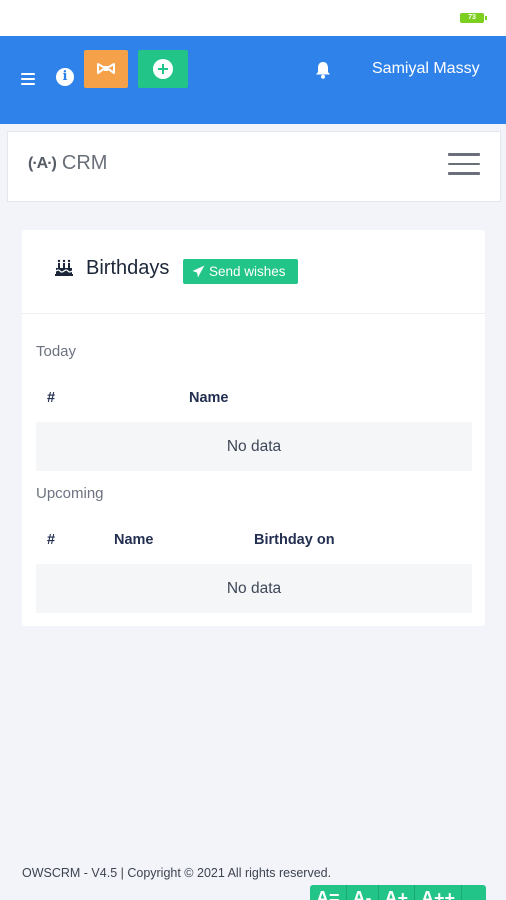  What do you see at coordinates (323, 70) in the screenshot?
I see `bell-icon` at bounding box center [323, 70].